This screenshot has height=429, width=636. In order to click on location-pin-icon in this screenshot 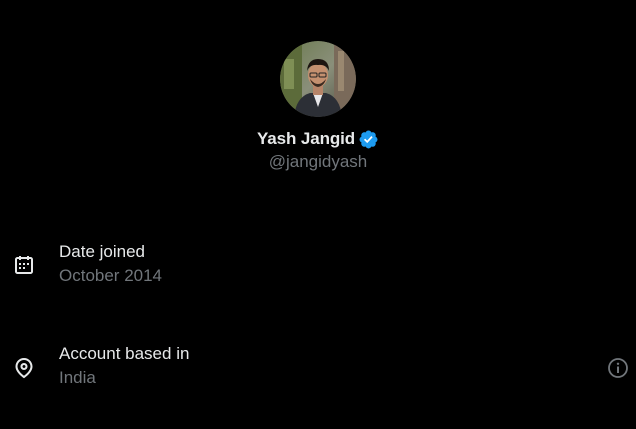, I will do `click(24, 368)`.